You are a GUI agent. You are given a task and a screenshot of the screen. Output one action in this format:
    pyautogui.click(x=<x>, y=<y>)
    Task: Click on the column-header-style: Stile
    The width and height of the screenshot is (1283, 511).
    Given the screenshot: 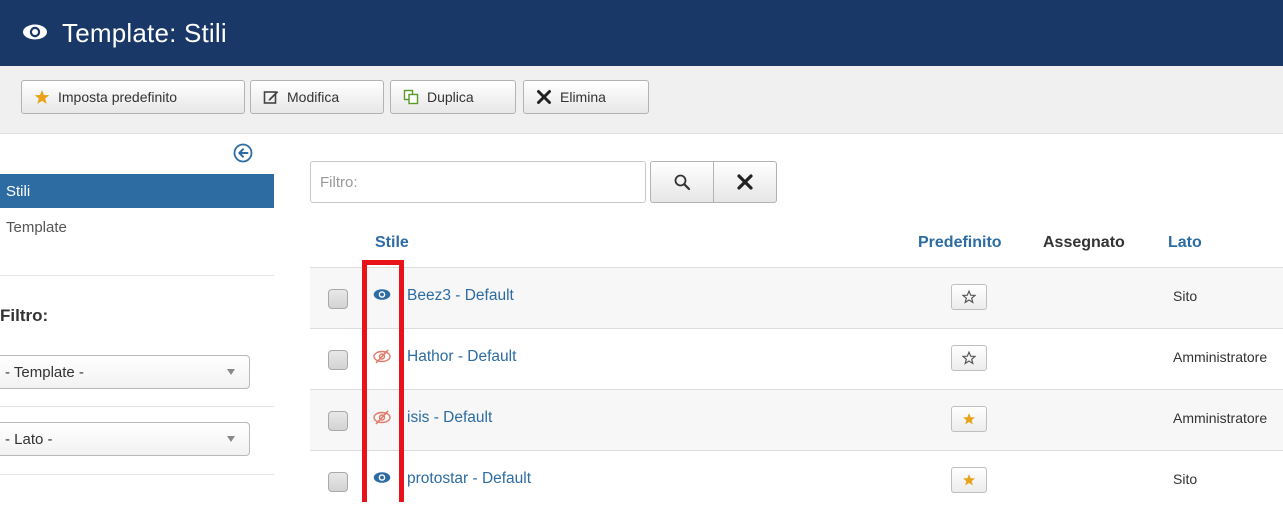 What is the action you would take?
    pyautogui.click(x=392, y=243)
    